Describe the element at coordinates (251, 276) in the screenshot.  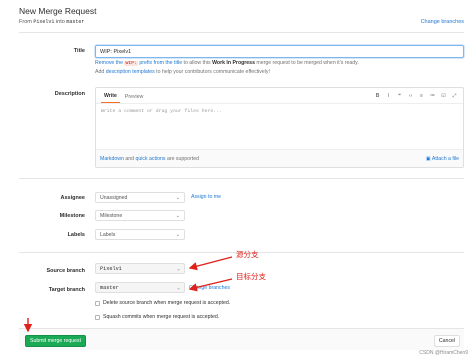
I see `target-branch-annotation: 目标分支` at that location.